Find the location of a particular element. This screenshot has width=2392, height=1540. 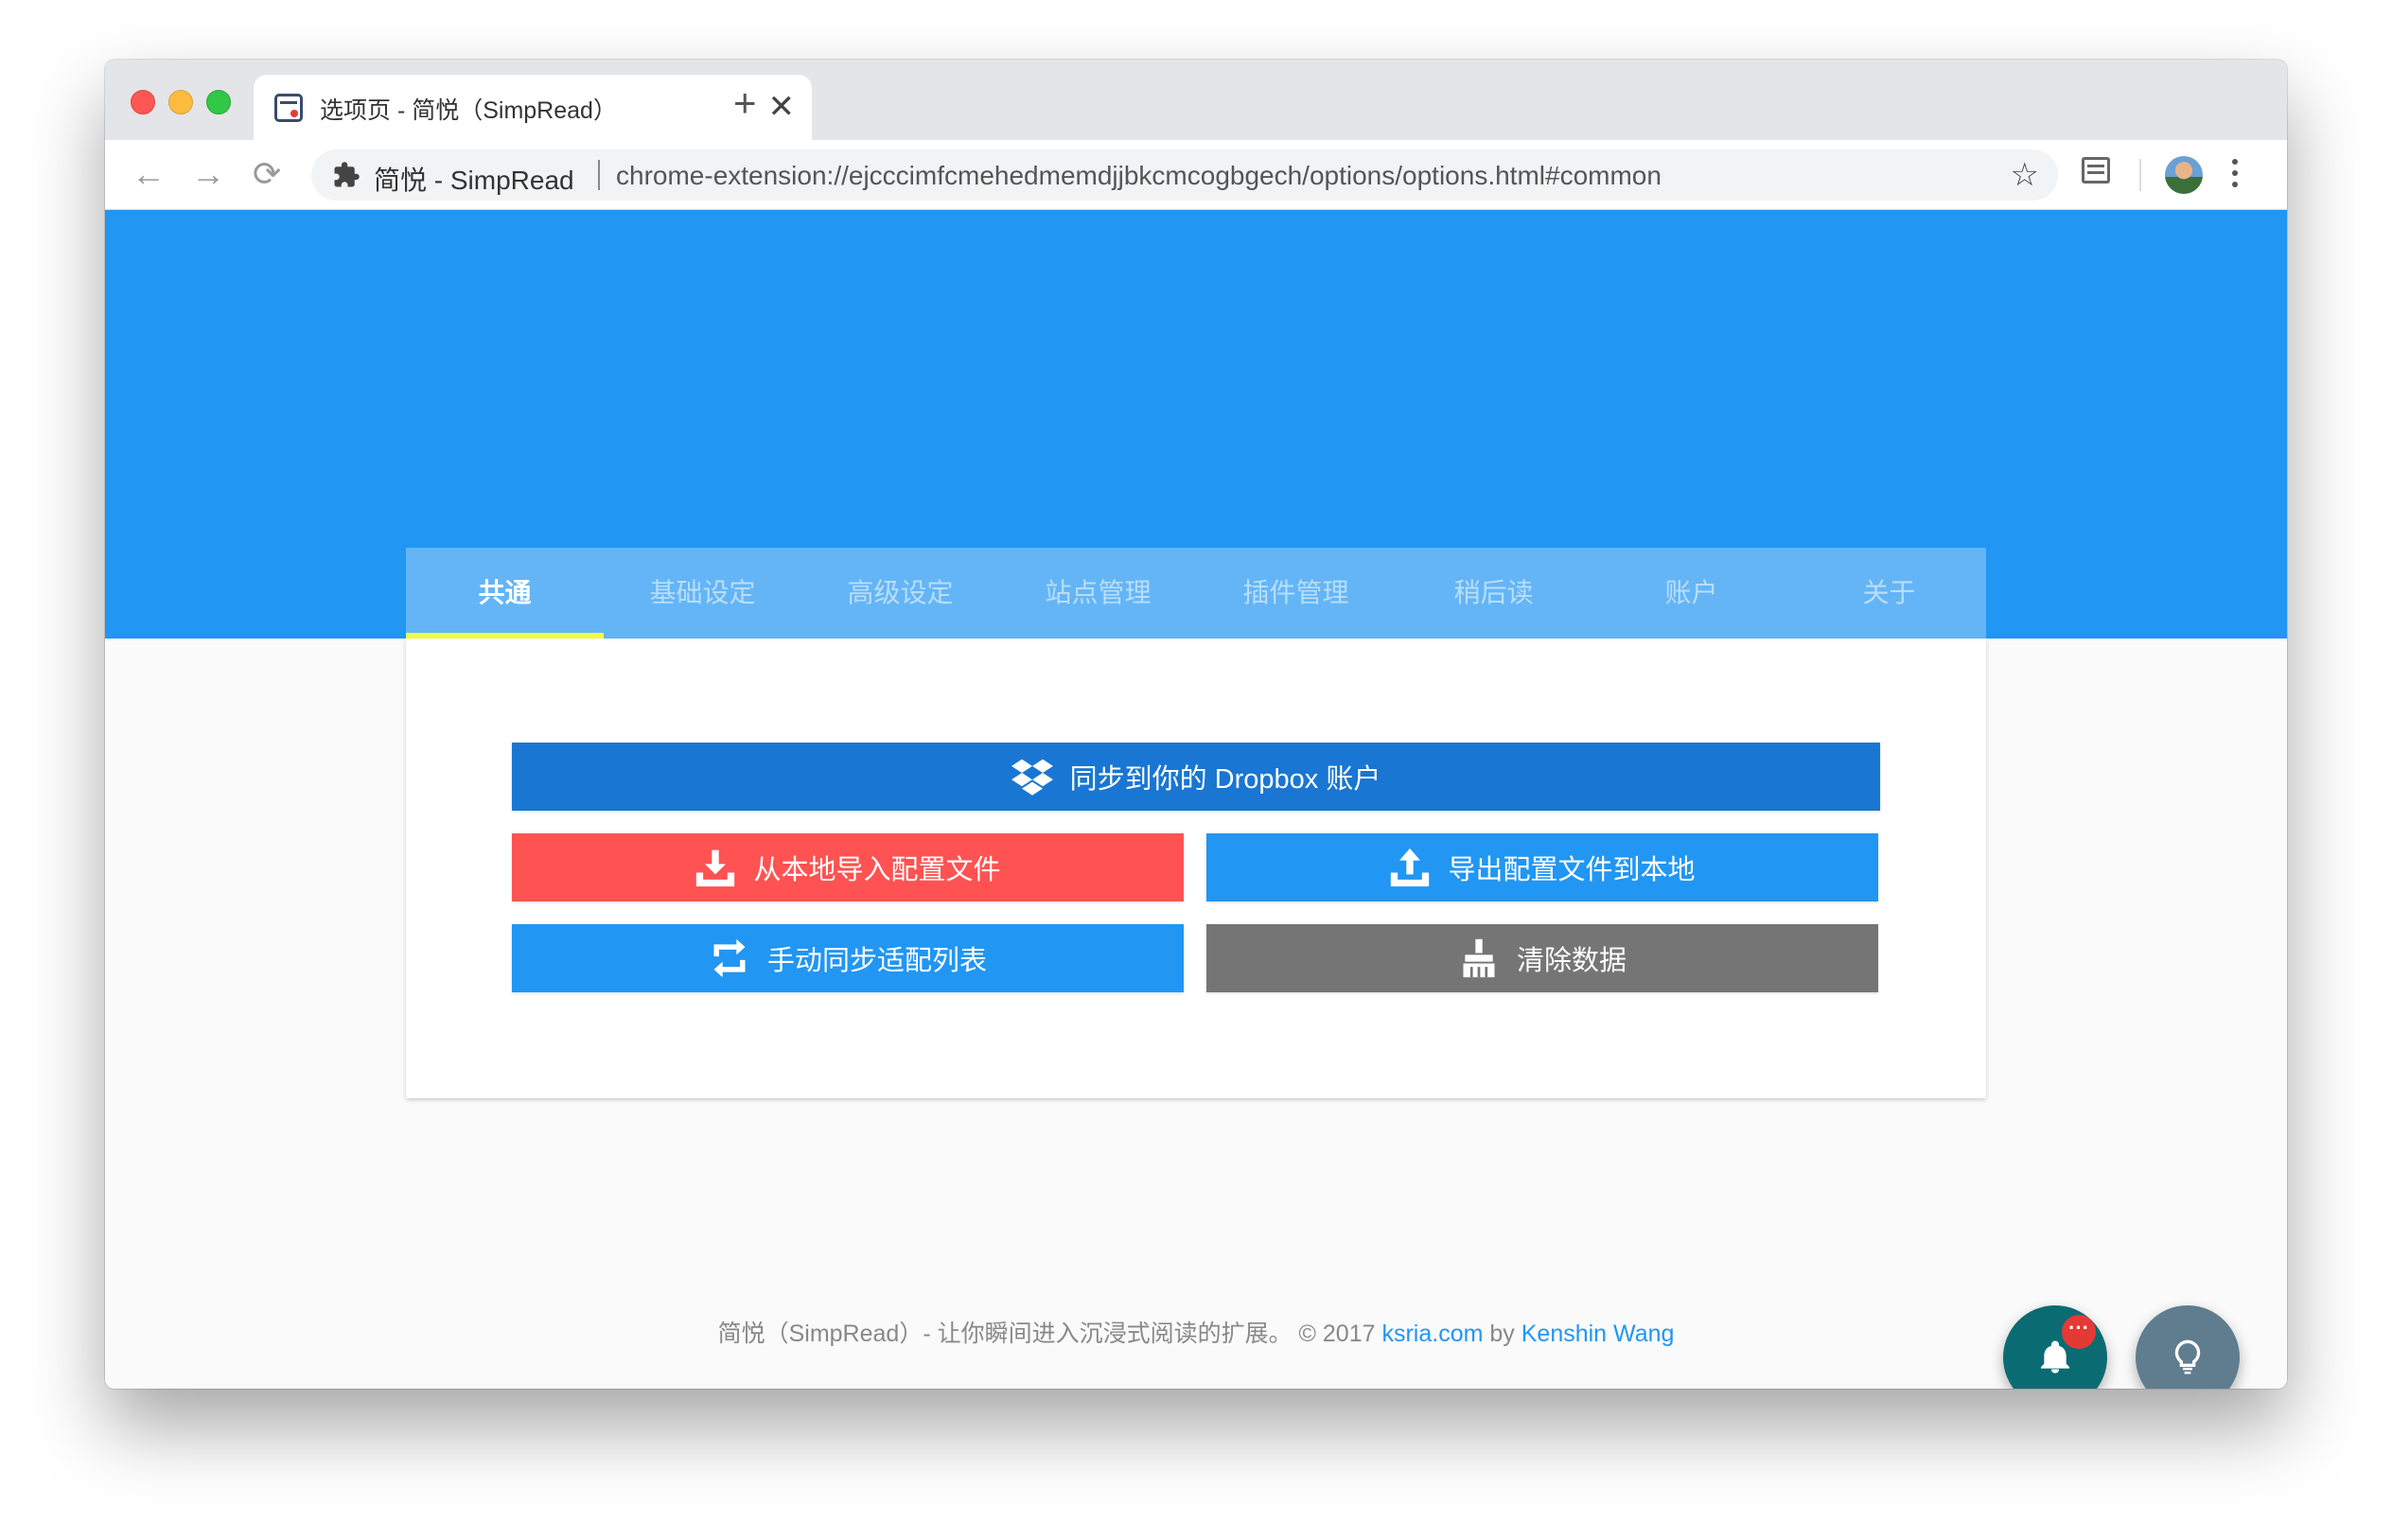

new-tab-button: + is located at coordinates (745, 103).